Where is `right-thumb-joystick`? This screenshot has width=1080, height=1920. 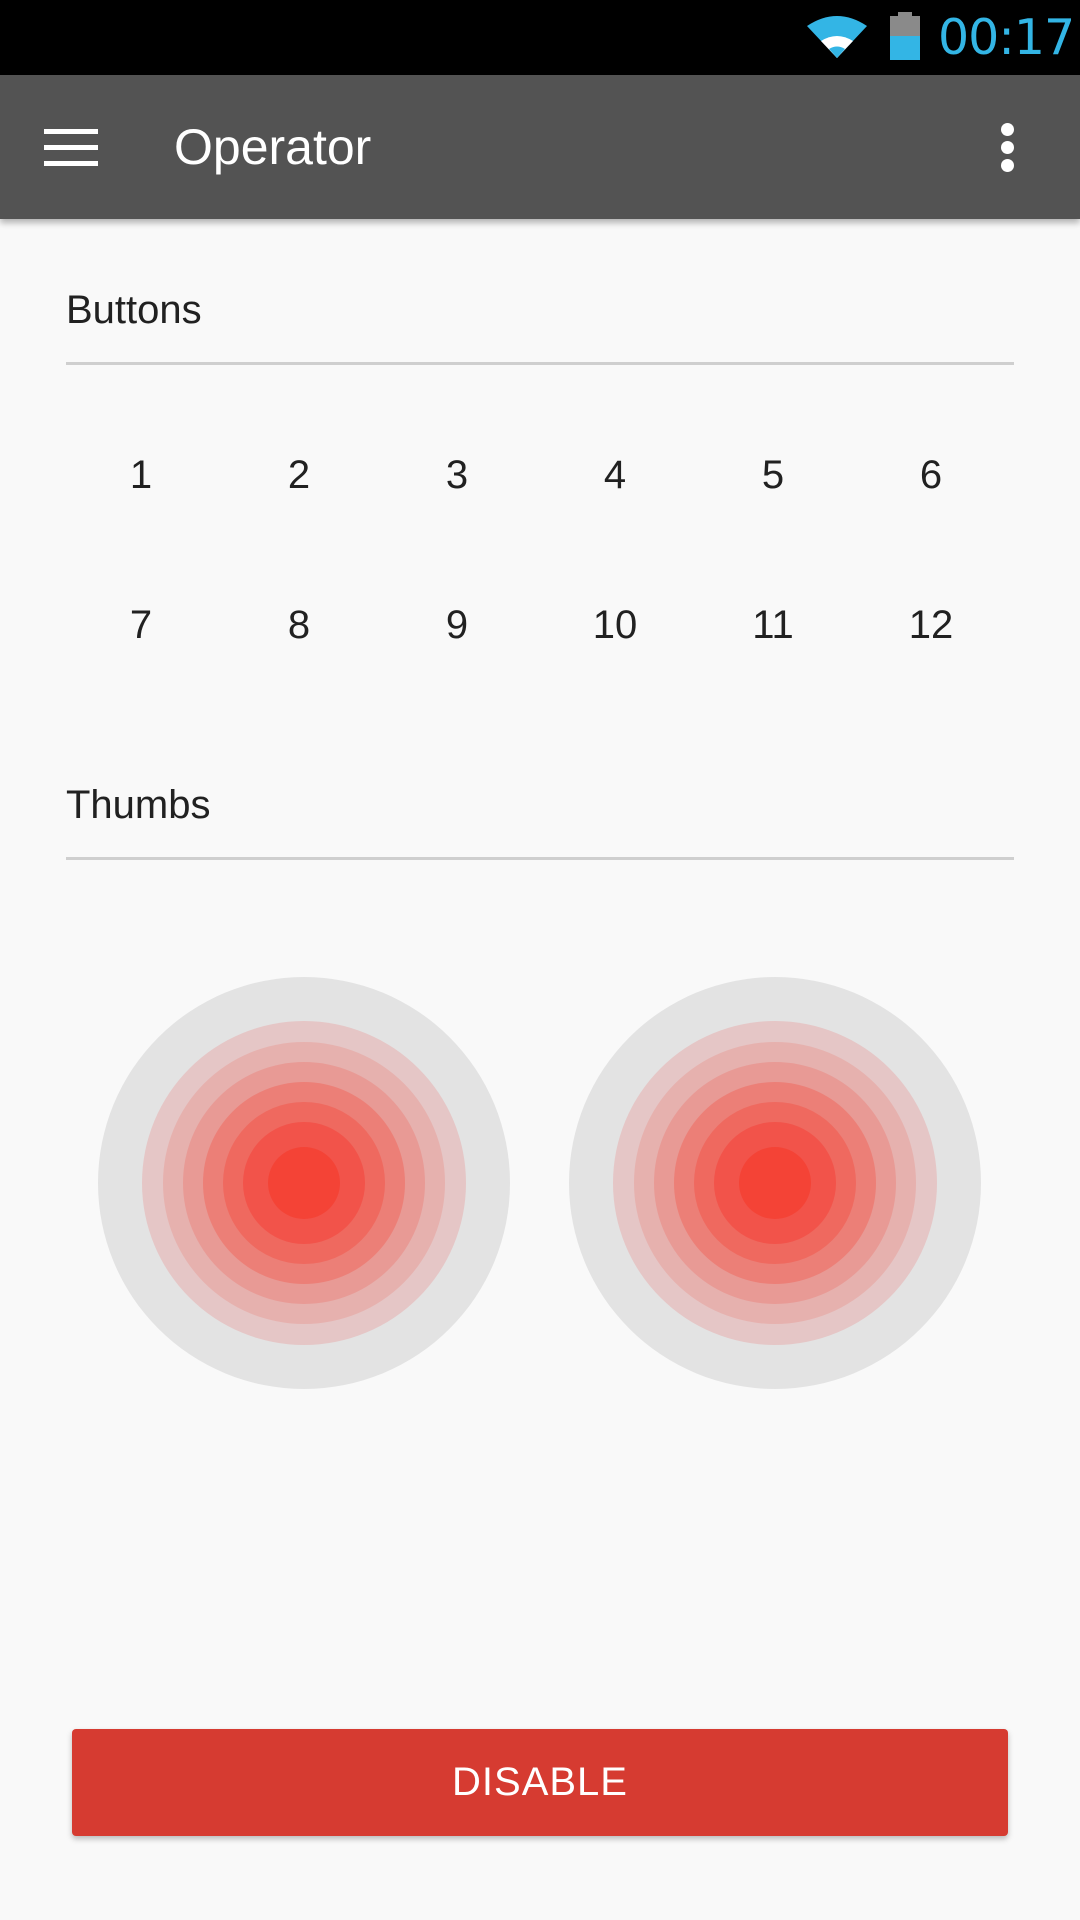 right-thumb-joystick is located at coordinates (775, 1183).